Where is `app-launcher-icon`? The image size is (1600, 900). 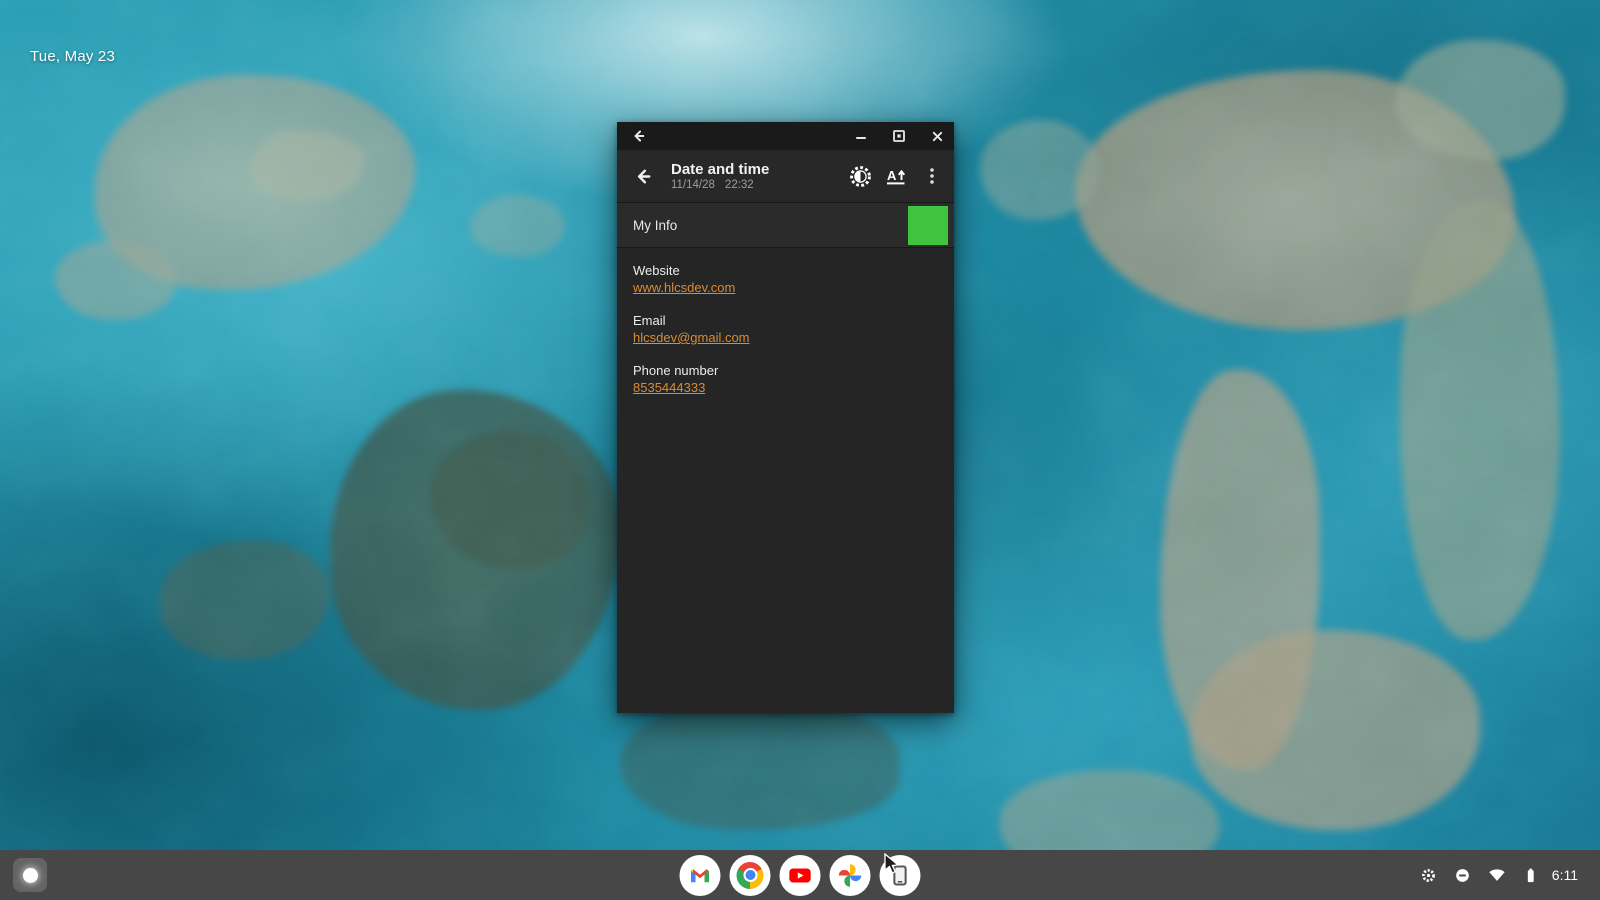 app-launcher-icon is located at coordinates (30, 875).